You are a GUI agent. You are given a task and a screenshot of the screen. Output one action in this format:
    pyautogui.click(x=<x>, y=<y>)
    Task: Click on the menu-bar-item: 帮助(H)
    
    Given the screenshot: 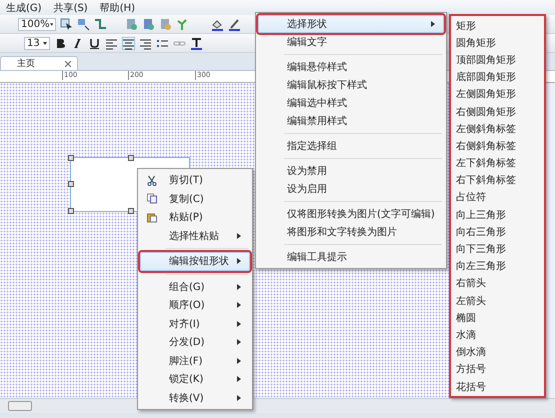 What is the action you would take?
    pyautogui.click(x=118, y=7)
    